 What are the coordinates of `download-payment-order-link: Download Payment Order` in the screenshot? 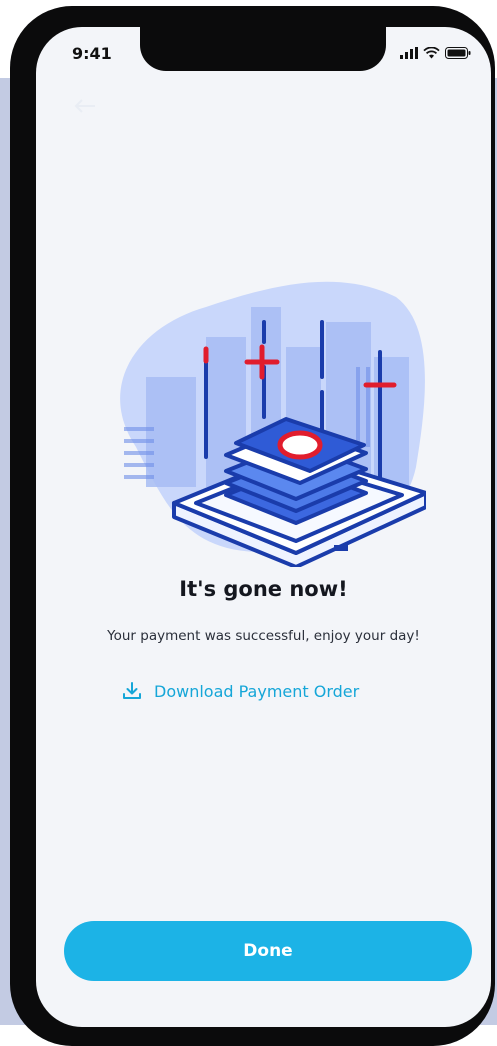 It's located at (272, 691).